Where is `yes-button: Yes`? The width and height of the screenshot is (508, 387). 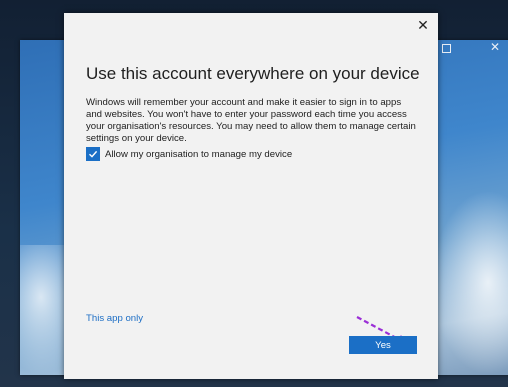
yes-button: Yes is located at coordinates (383, 345).